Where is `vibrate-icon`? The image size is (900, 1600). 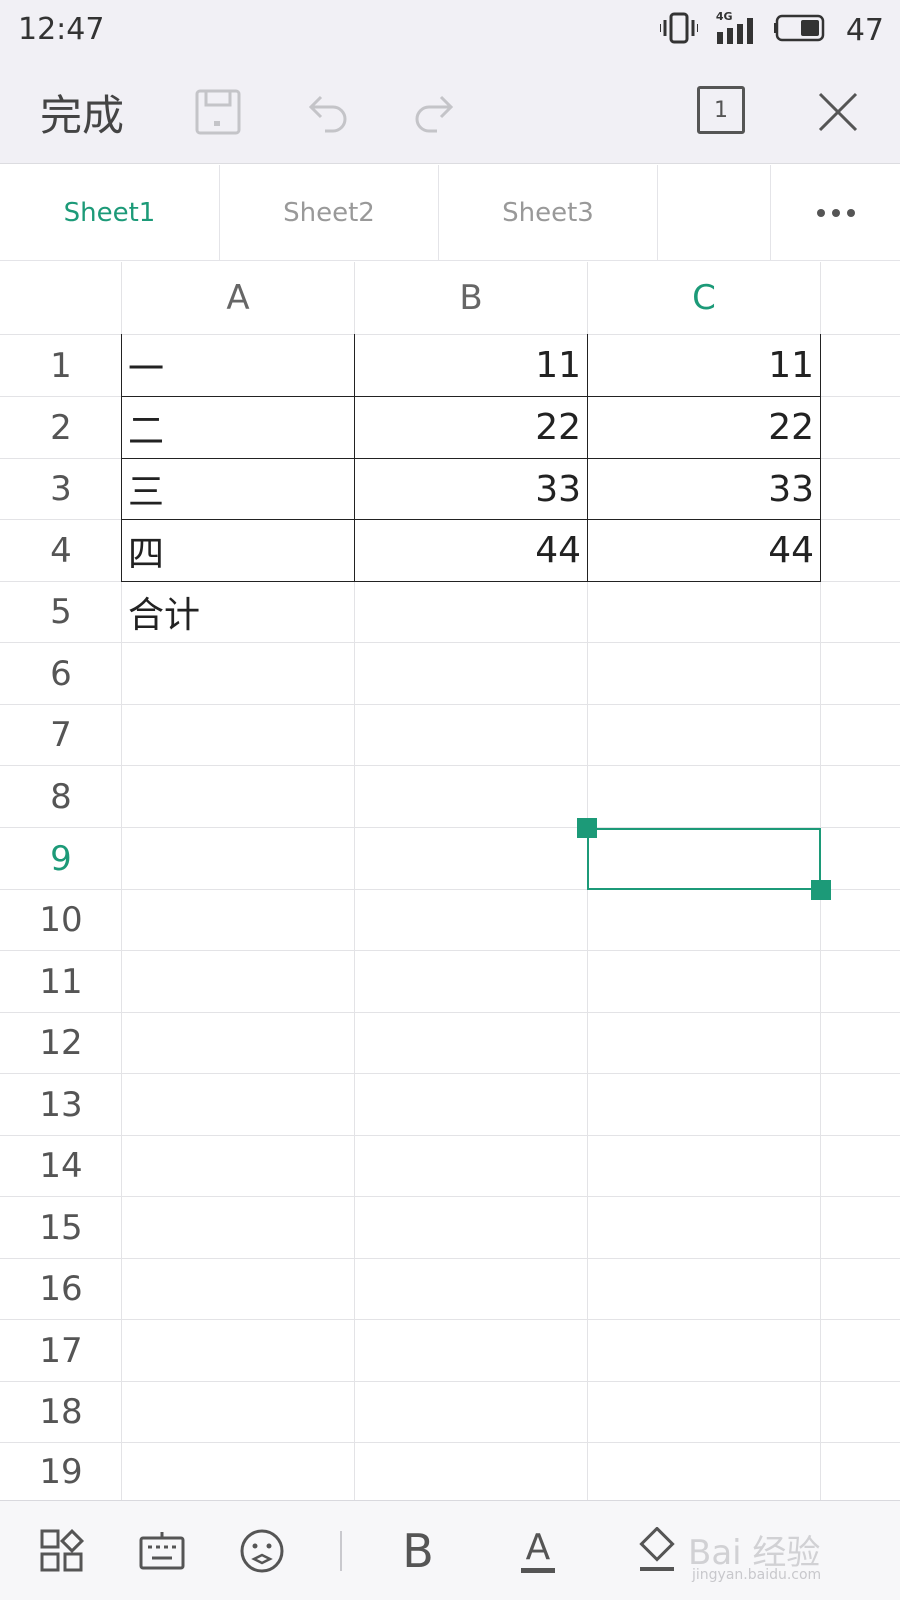
vibrate-icon is located at coordinates (678, 30).